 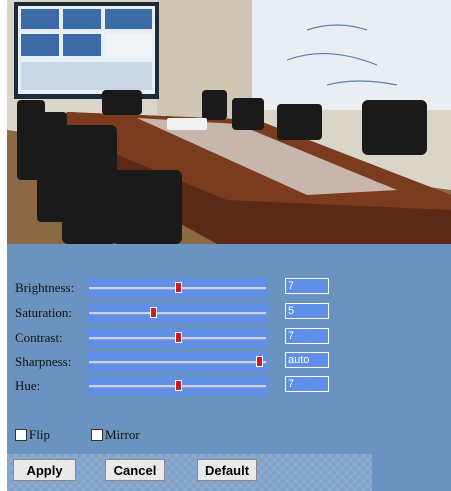 What do you see at coordinates (307, 384) in the screenshot?
I see `hue-value-field: 7` at bounding box center [307, 384].